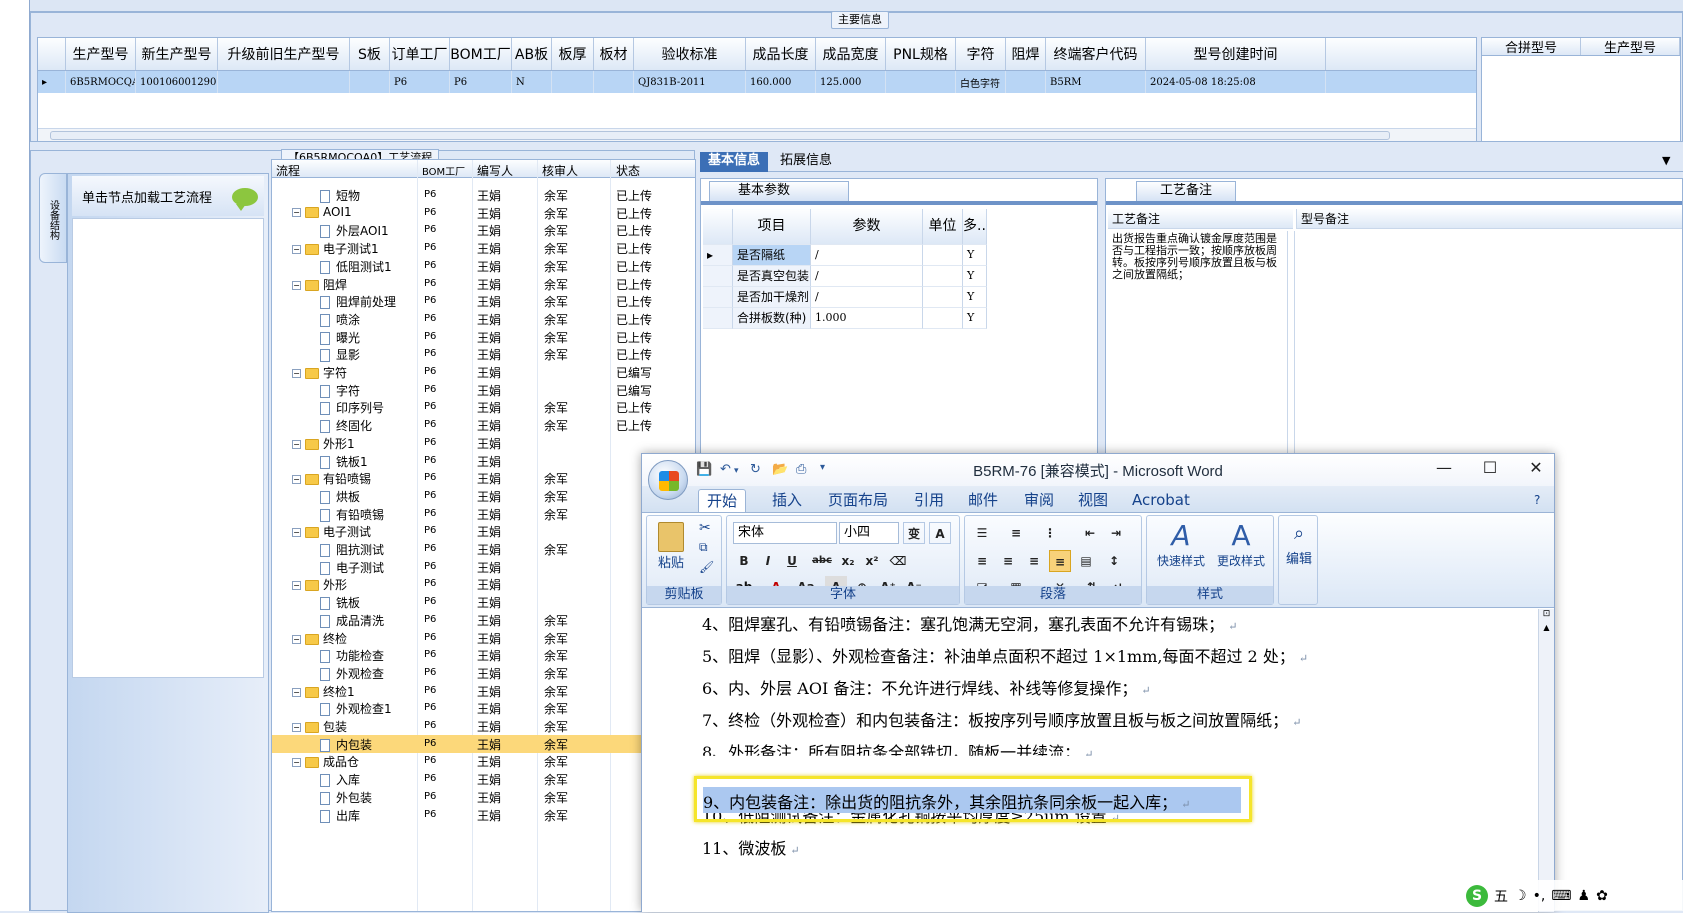  I want to click on skin-icon: ✿, so click(1602, 896).